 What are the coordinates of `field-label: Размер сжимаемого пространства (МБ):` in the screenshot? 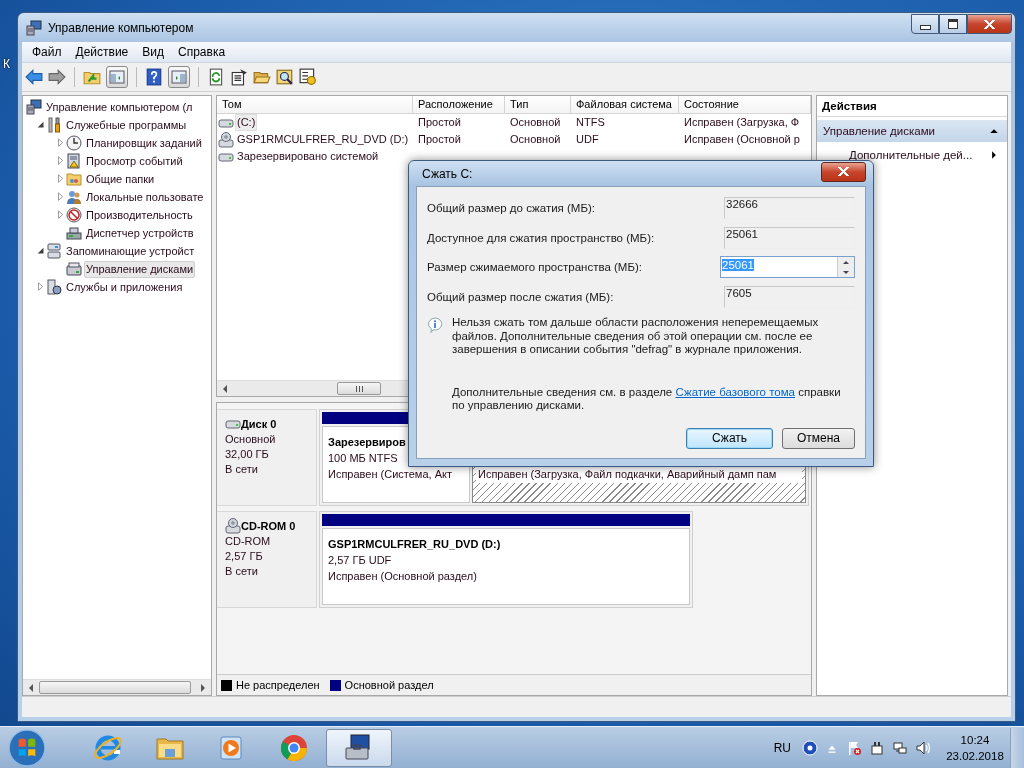 It's located at (534, 267).